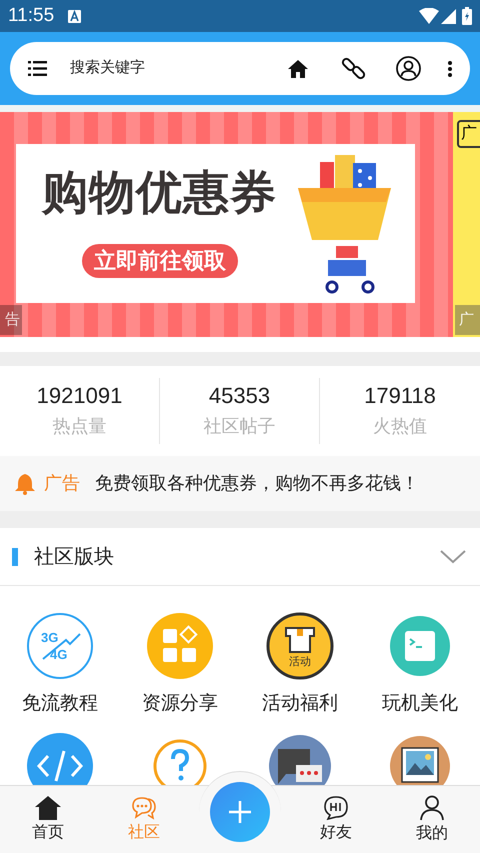  I want to click on board-label: 玩机美化, so click(420, 704).